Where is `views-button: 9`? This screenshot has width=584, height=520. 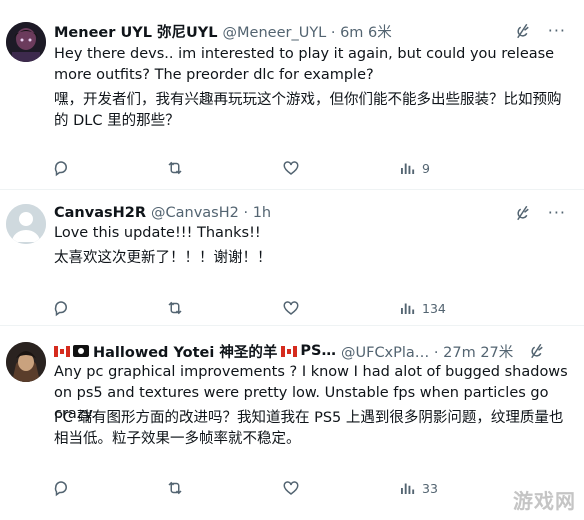 views-button: 9 is located at coordinates (414, 168).